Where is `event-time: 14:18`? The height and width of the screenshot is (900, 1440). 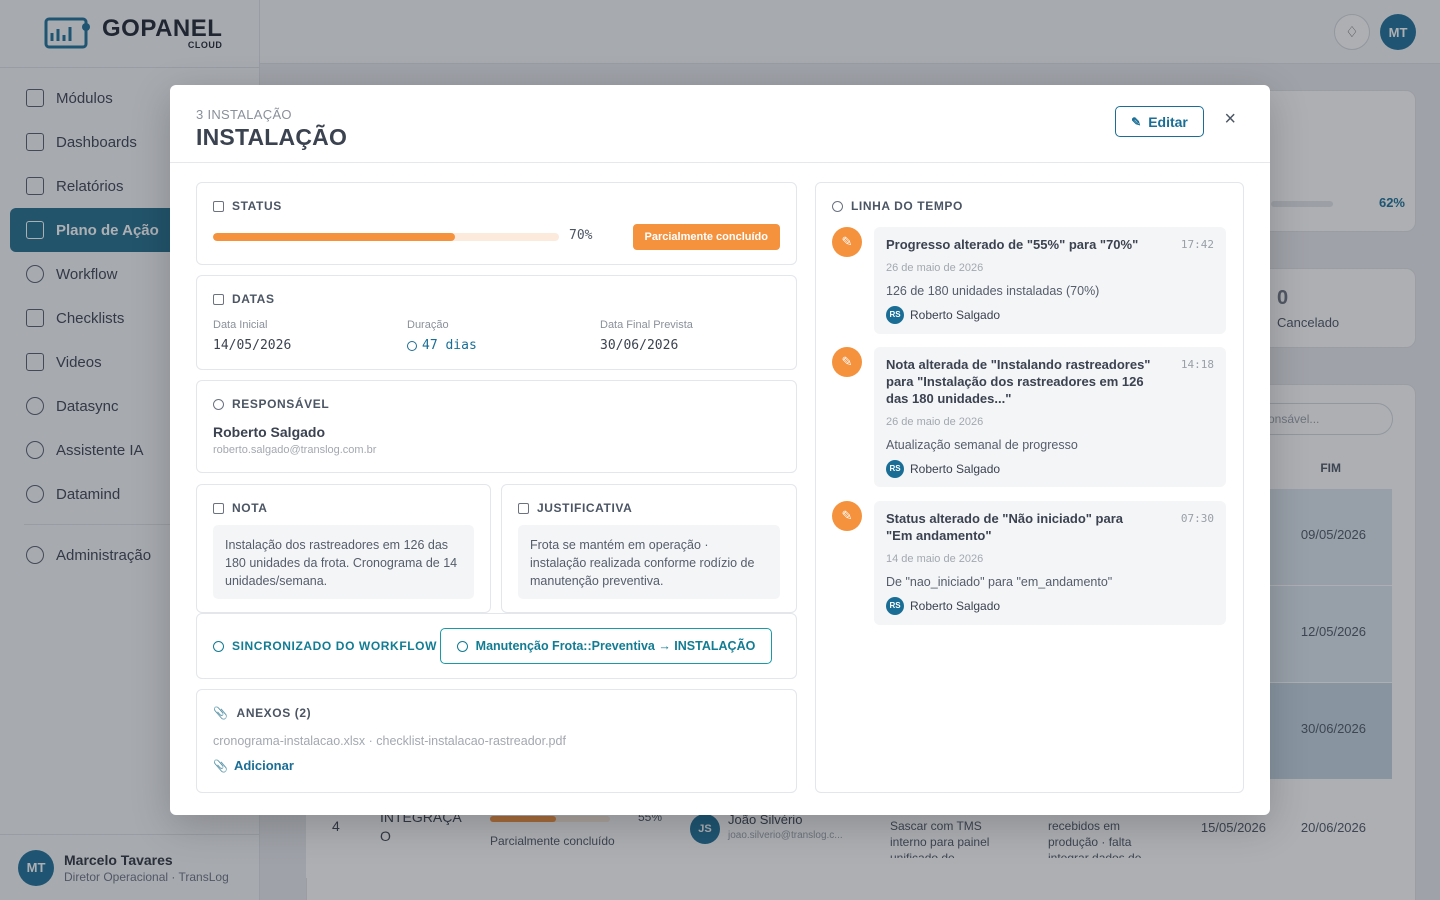 event-time: 14:18 is located at coordinates (1197, 364).